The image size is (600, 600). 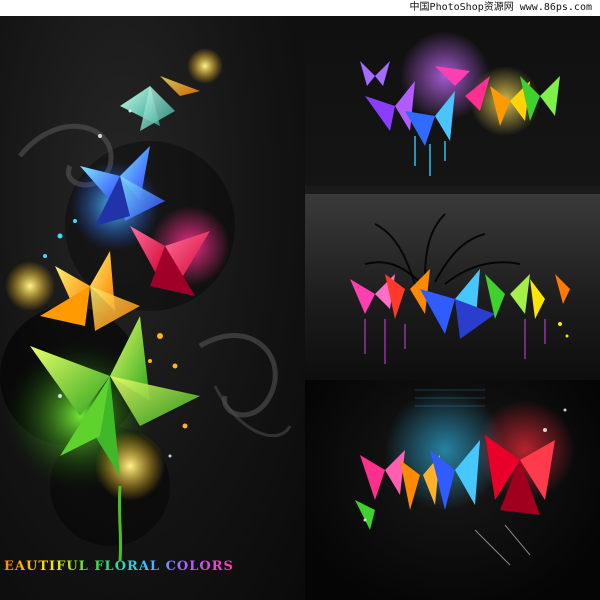 I want to click on floral-bouquet-butterfly-icon, so click(x=452, y=112).